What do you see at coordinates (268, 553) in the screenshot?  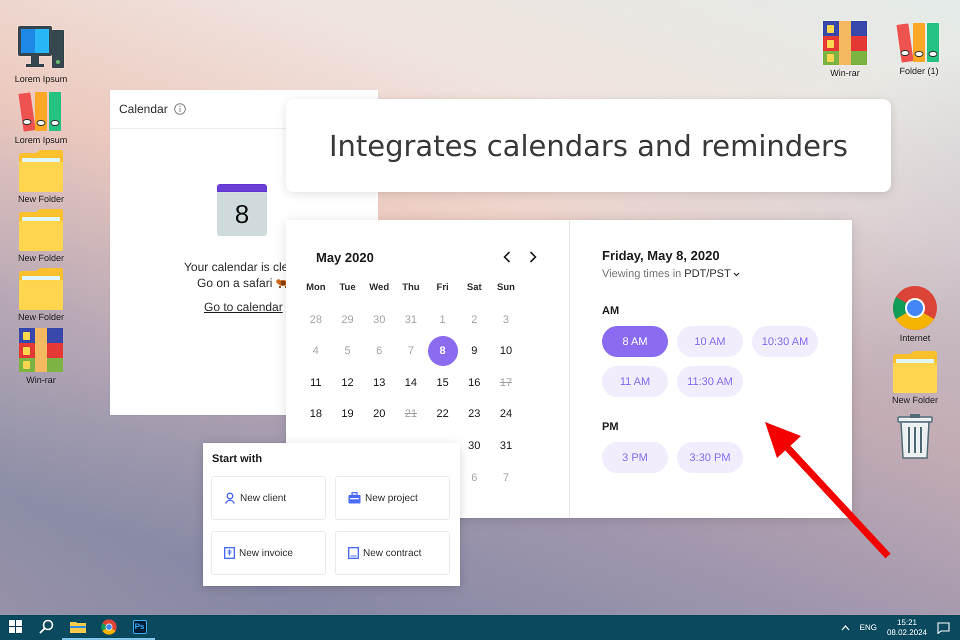 I see `new-item-button: New invoice` at bounding box center [268, 553].